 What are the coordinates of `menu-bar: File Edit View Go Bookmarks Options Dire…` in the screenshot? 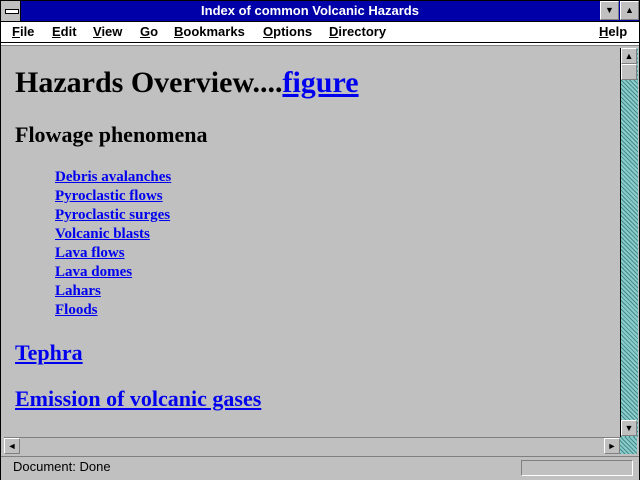 It's located at (320, 32).